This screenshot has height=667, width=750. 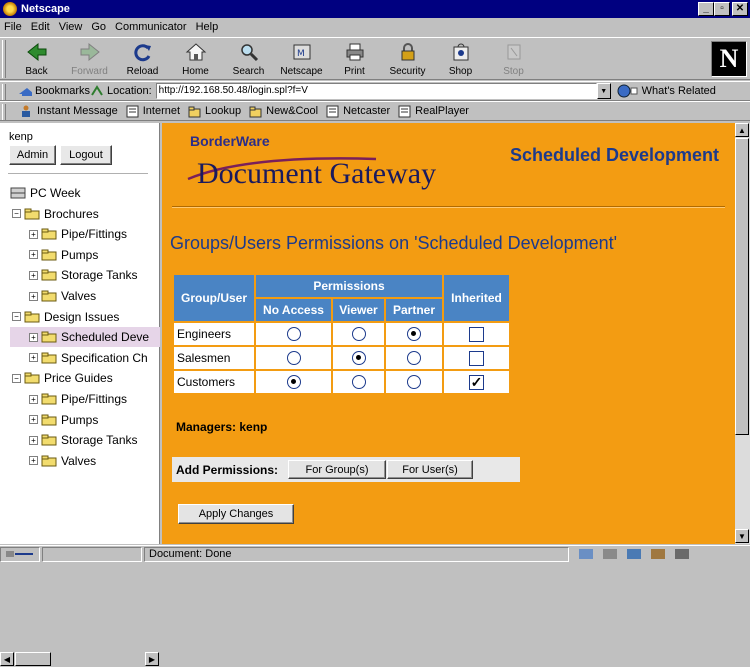 I want to click on print-button: Print, so click(x=354, y=59).